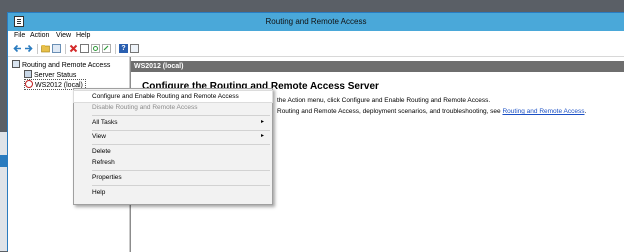 This screenshot has height=252, width=624. What do you see at coordinates (55, 75) in the screenshot?
I see `tree-item-label: Server Status` at bounding box center [55, 75].